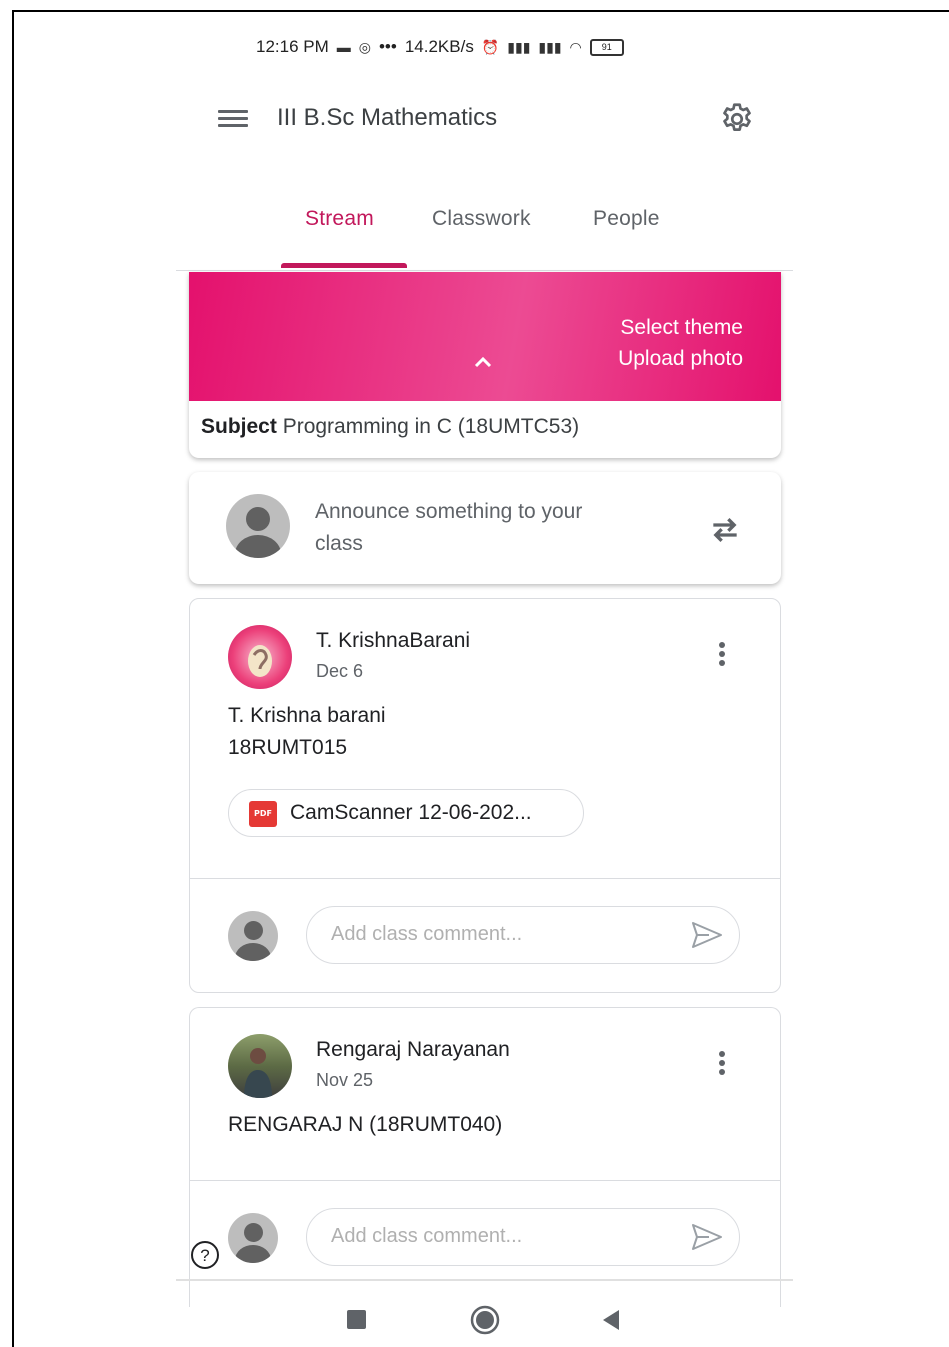  What do you see at coordinates (387, 46) in the screenshot?
I see `more-notifications: •••` at bounding box center [387, 46].